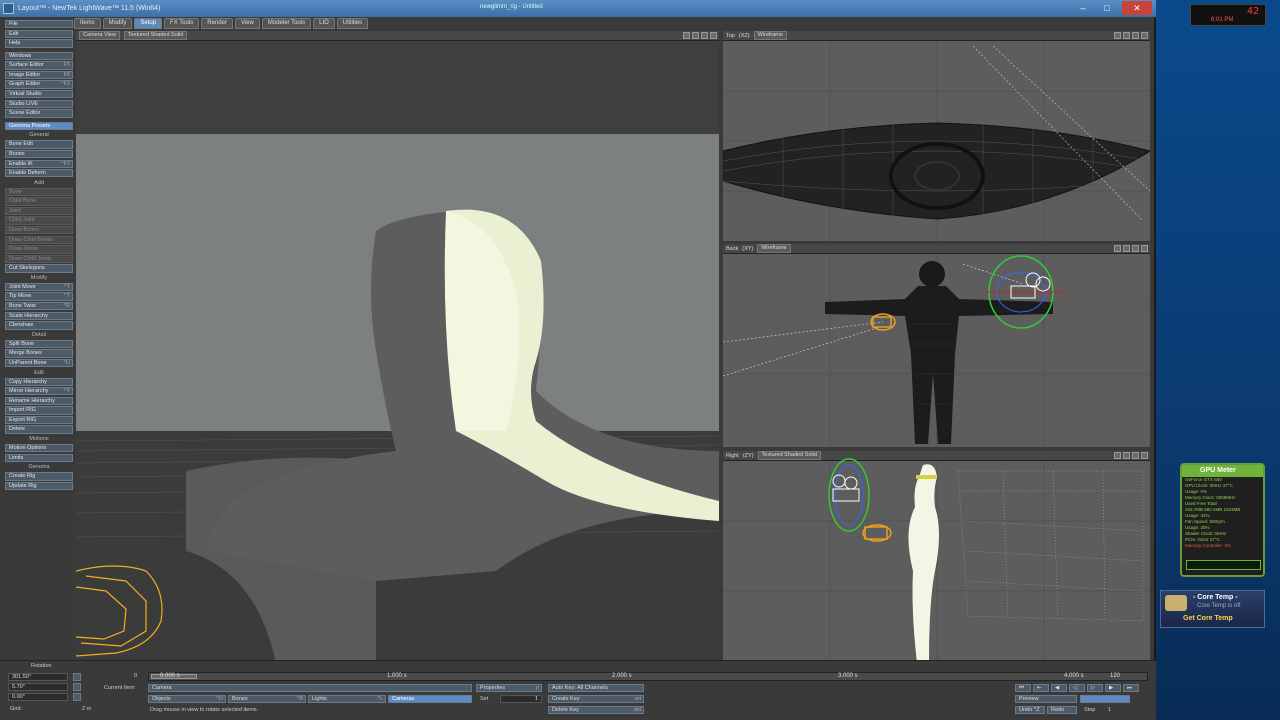 Image resolution: width=1280 pixels, height=720 pixels. I want to click on bone-twist-button: Bone Twist ^R, so click(39, 306).